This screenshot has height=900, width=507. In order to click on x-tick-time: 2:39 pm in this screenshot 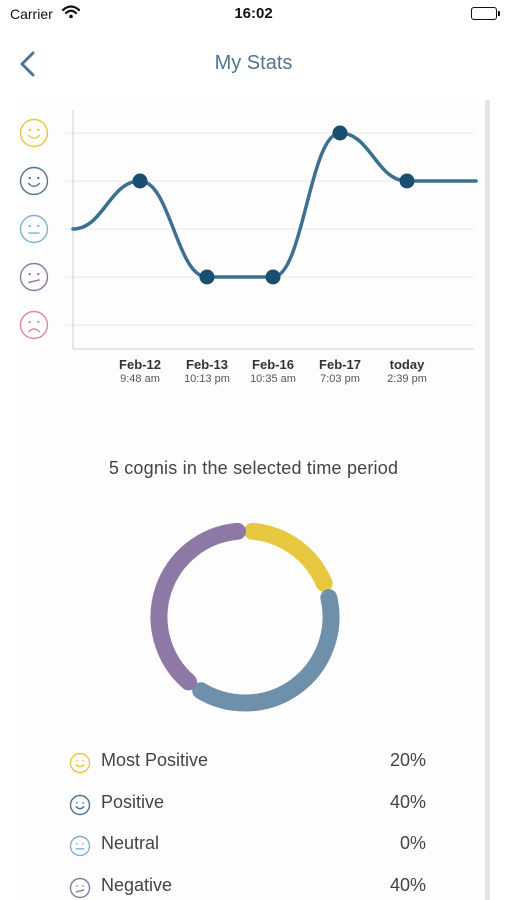, I will do `click(407, 379)`.